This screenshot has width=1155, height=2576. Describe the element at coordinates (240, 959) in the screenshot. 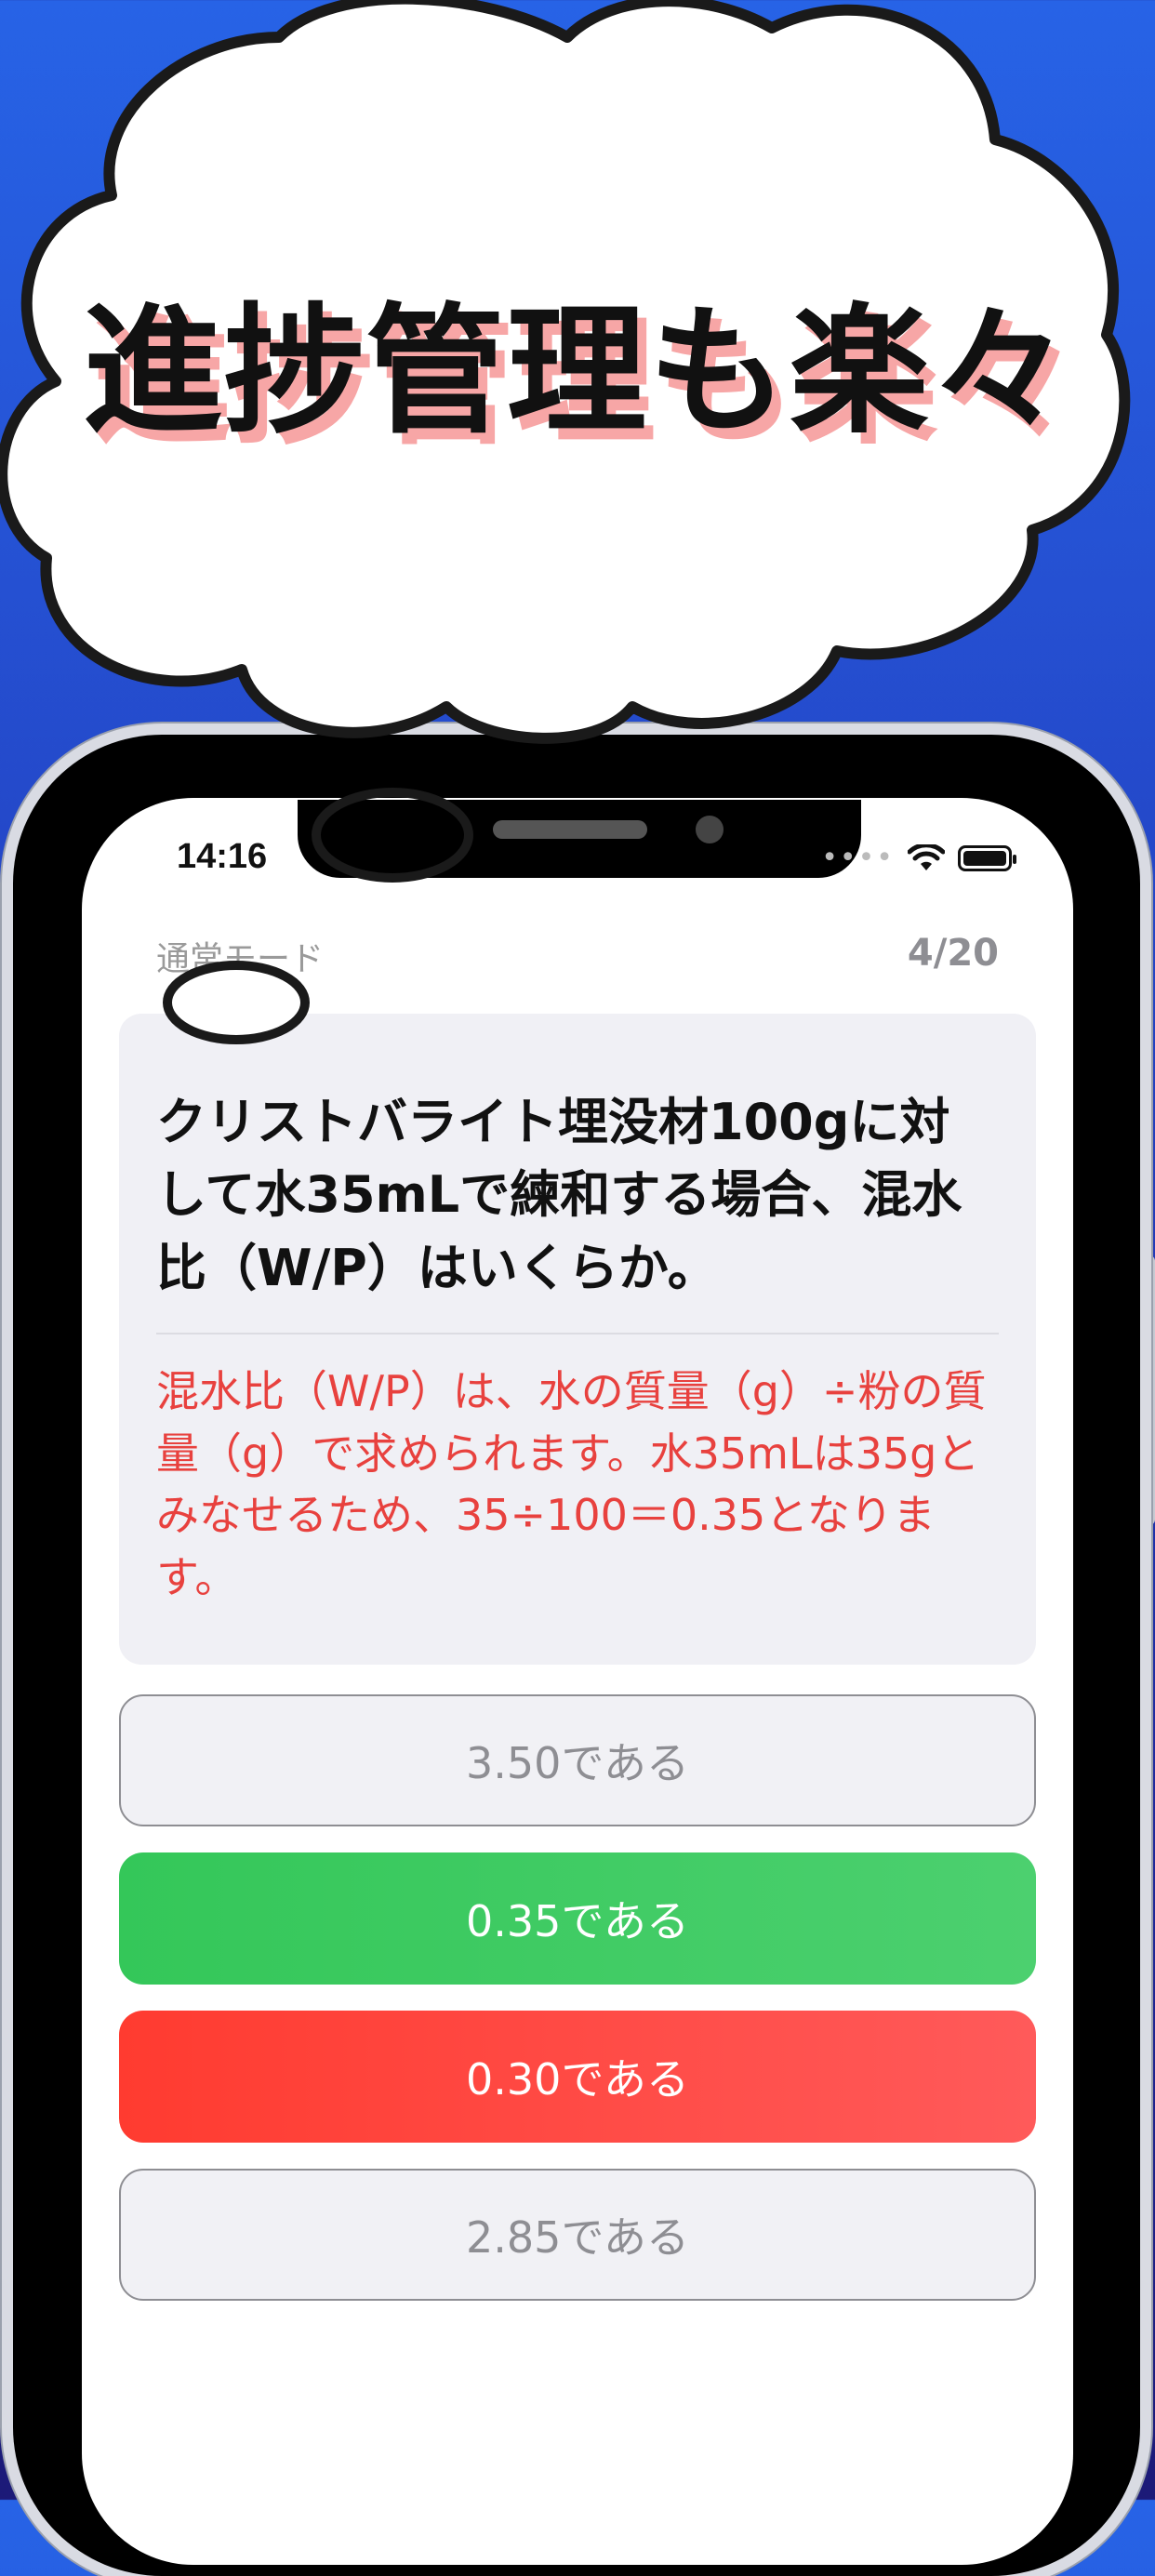

I see `mode-label: 通常モード` at that location.